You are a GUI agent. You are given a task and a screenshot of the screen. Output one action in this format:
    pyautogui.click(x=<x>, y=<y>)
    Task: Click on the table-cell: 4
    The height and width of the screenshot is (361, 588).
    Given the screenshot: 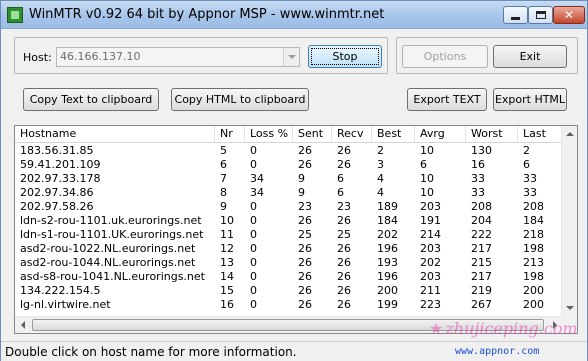 What is the action you would take?
    pyautogui.click(x=380, y=192)
    